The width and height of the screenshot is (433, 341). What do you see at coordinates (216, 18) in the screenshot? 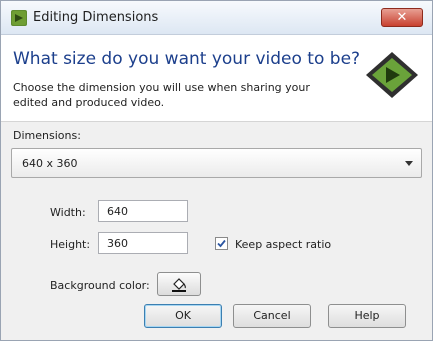
I see `title-bar: Editing Dimensions ✕` at bounding box center [216, 18].